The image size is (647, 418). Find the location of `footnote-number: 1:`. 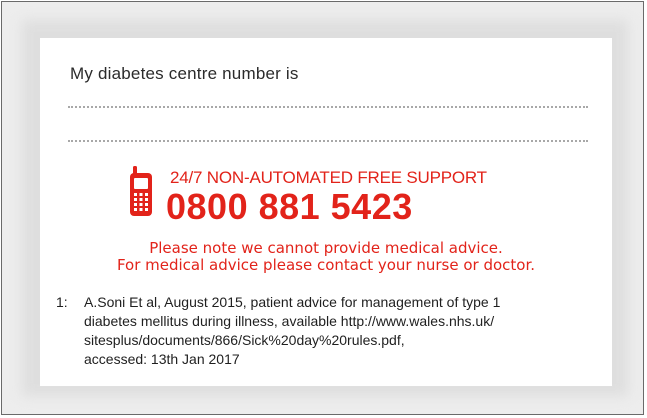

footnote-number: 1: is located at coordinates (62, 302).